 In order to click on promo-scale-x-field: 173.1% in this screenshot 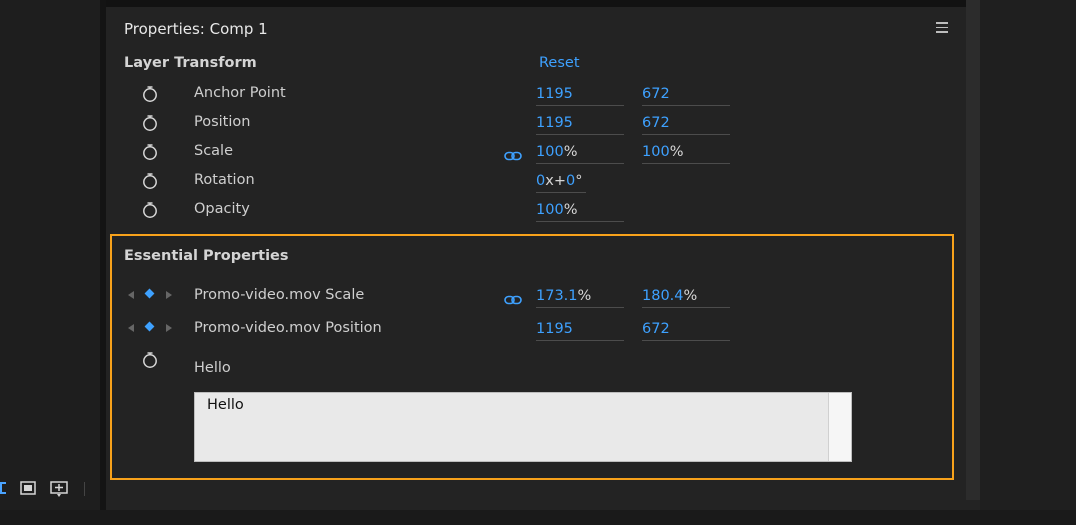, I will do `click(580, 297)`.